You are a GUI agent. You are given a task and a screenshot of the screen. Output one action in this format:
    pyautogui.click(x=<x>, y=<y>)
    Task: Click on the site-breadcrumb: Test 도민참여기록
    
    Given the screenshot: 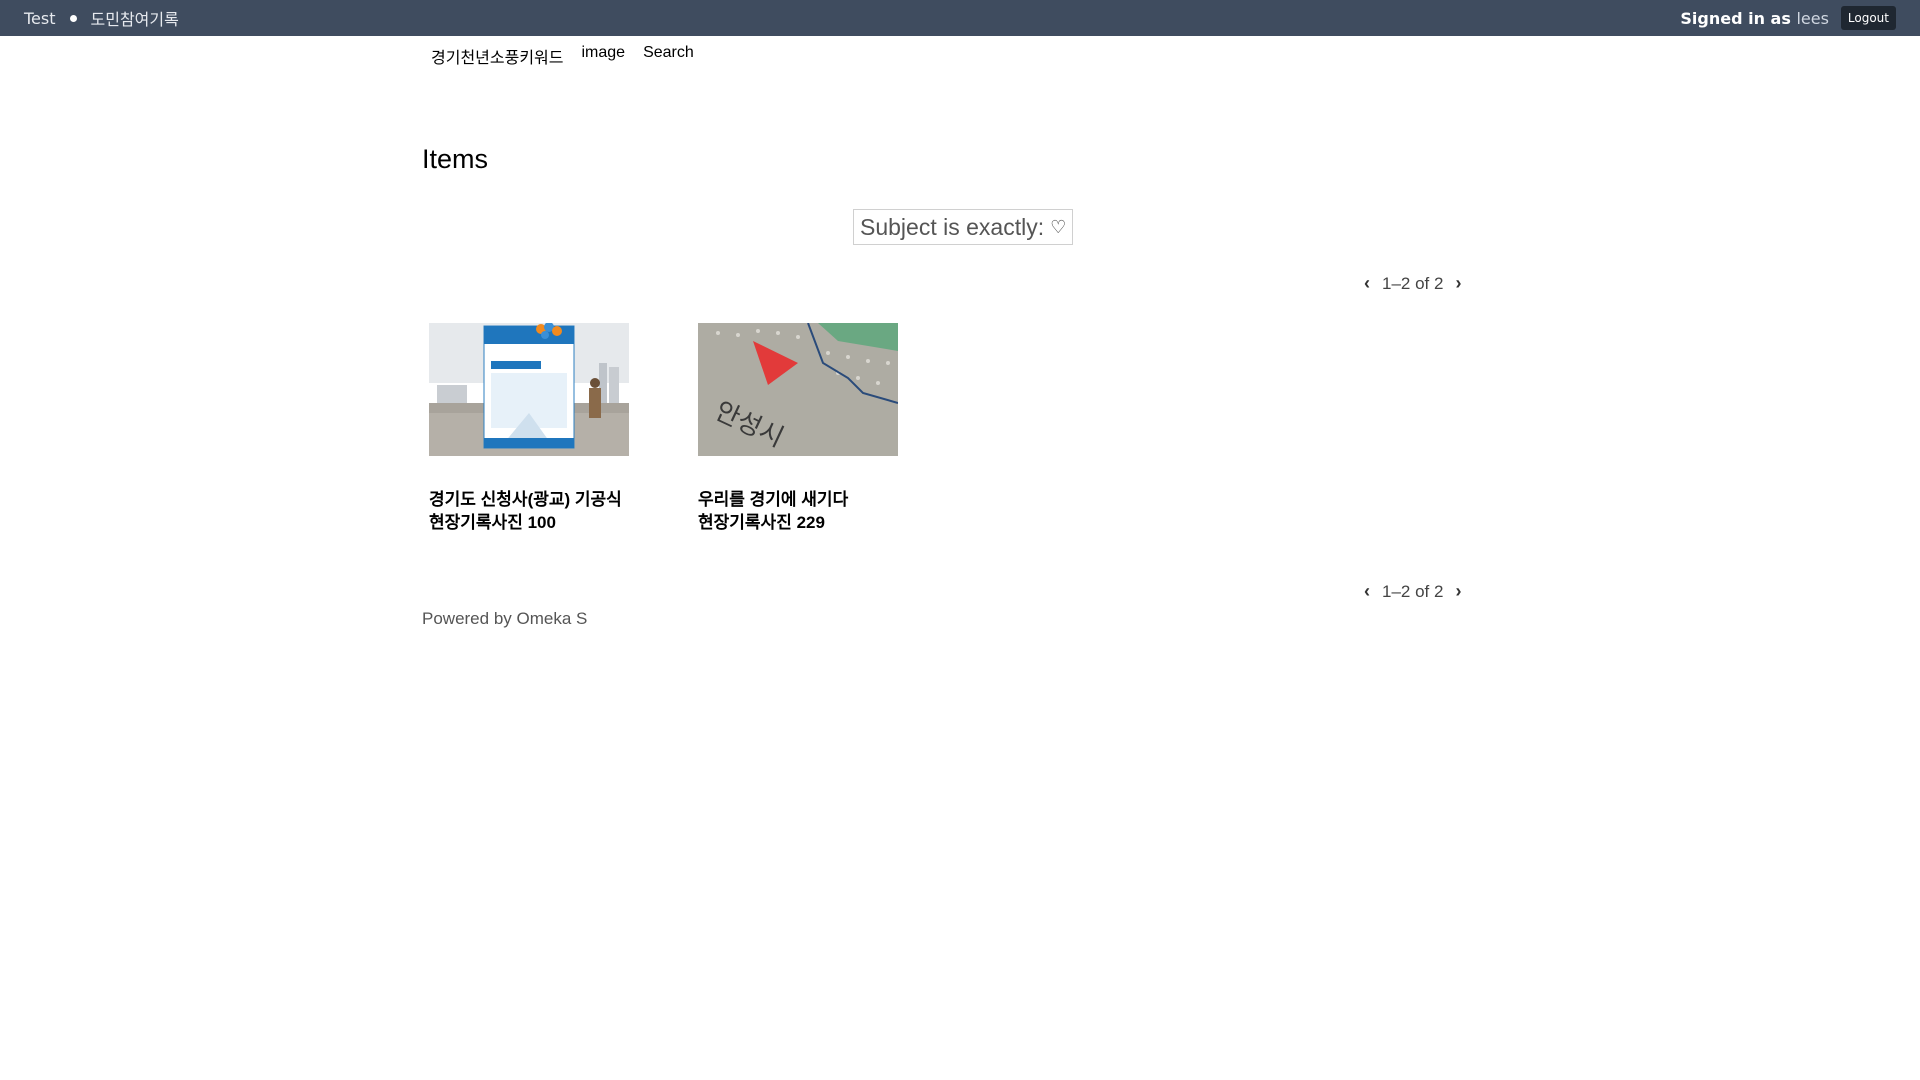 What is the action you would take?
    pyautogui.click(x=101, y=18)
    